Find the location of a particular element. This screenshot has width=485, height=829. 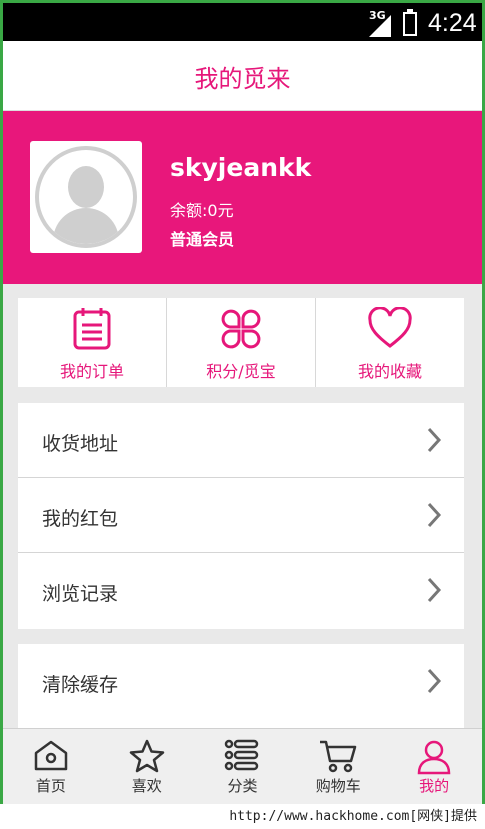

bottom-nav: 首页 喜欢 分类 购物车 我的 is located at coordinates (242, 766).